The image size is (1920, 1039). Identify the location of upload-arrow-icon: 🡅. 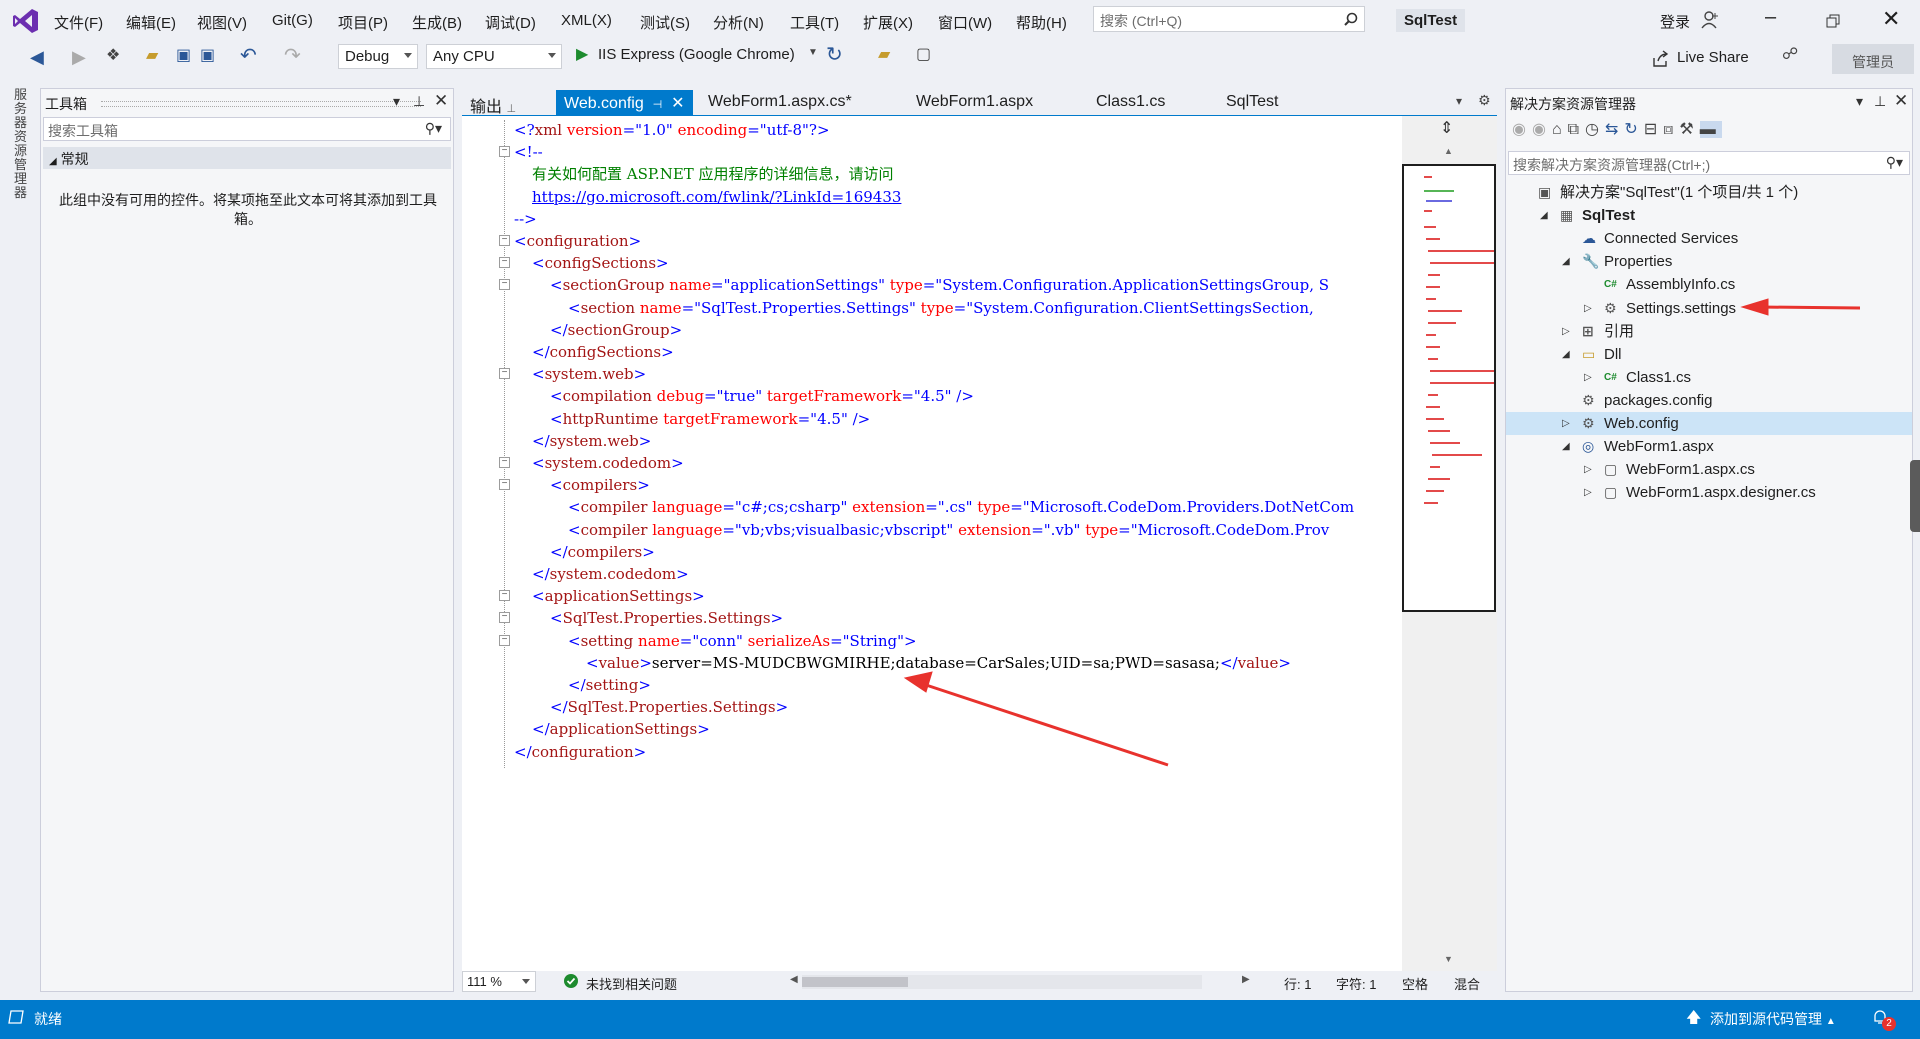
(1694, 1017).